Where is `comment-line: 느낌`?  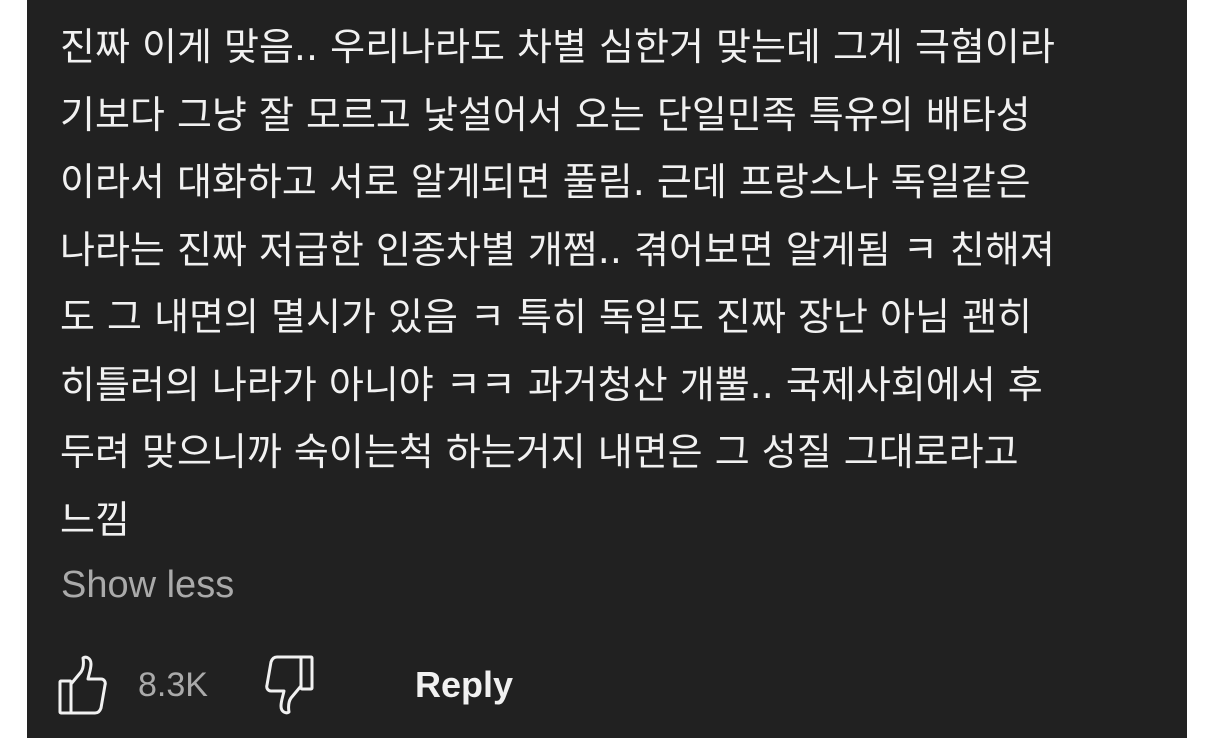 comment-line: 느낌 is located at coordinates (95, 519).